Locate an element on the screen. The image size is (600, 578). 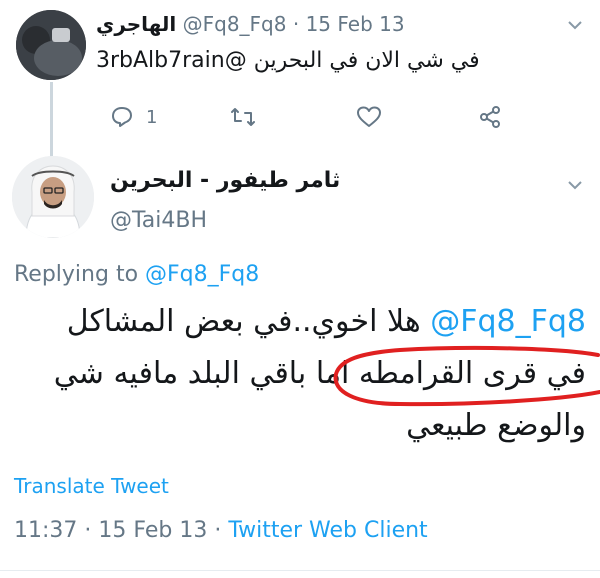
reply-tweet-actions: 1 is located at coordinates (320, 117).